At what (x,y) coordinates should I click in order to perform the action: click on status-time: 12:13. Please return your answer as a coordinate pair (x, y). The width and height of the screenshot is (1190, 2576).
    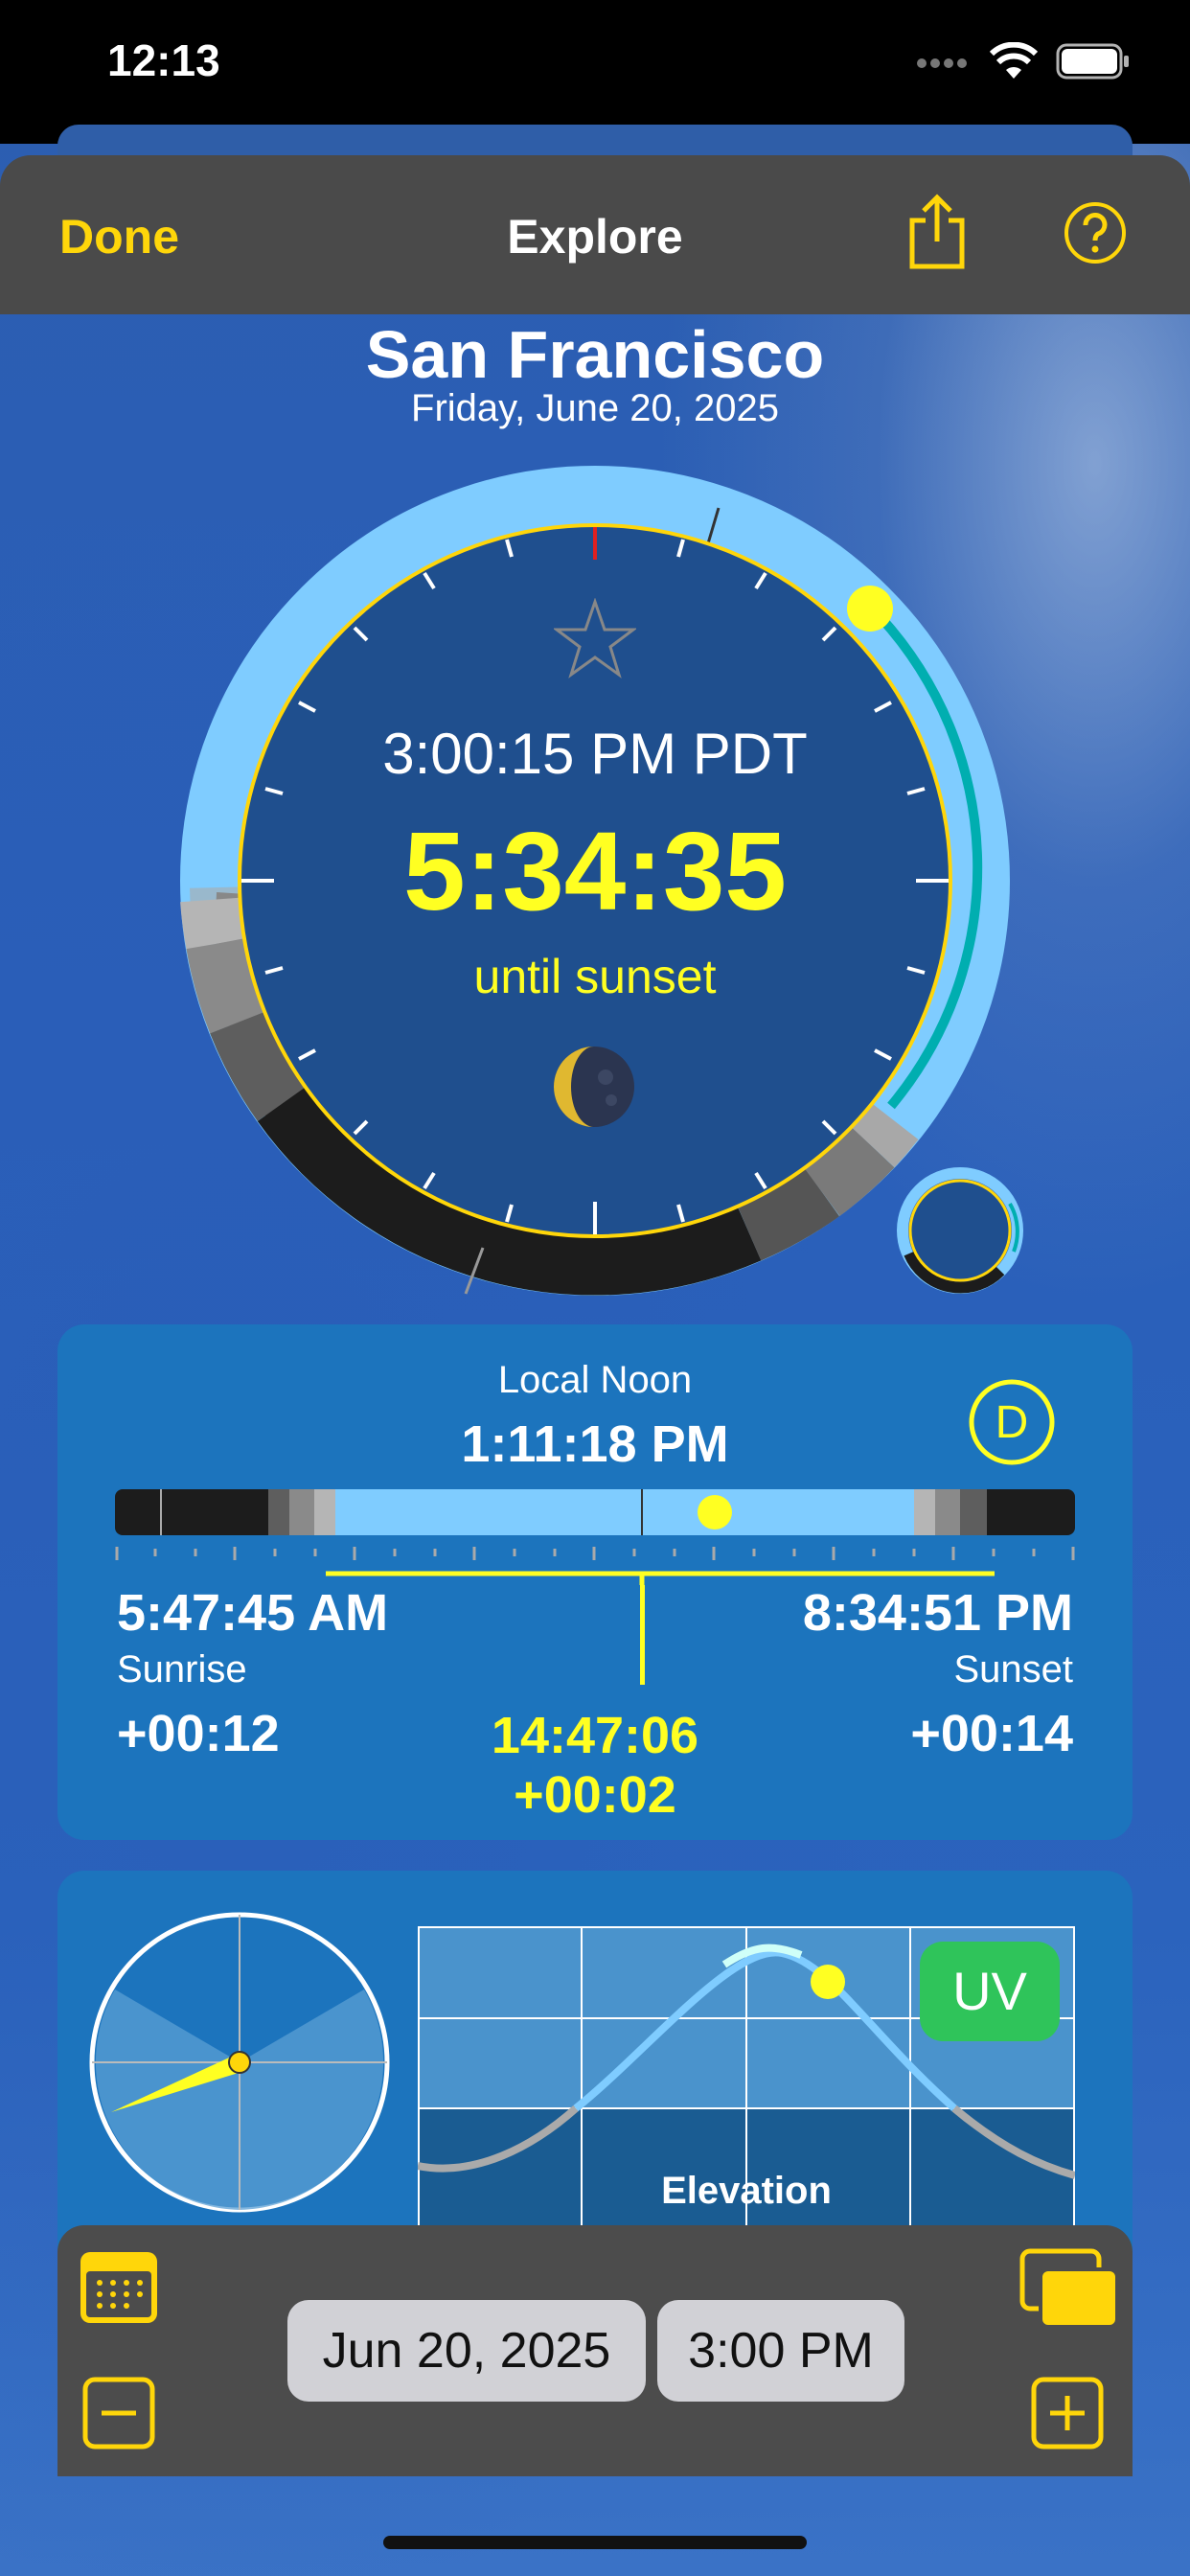
    Looking at the image, I should click on (163, 60).